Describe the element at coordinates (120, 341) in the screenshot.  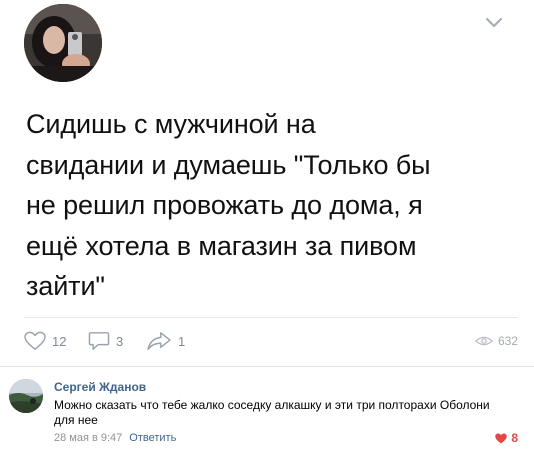
I see `comment-count: 3` at that location.